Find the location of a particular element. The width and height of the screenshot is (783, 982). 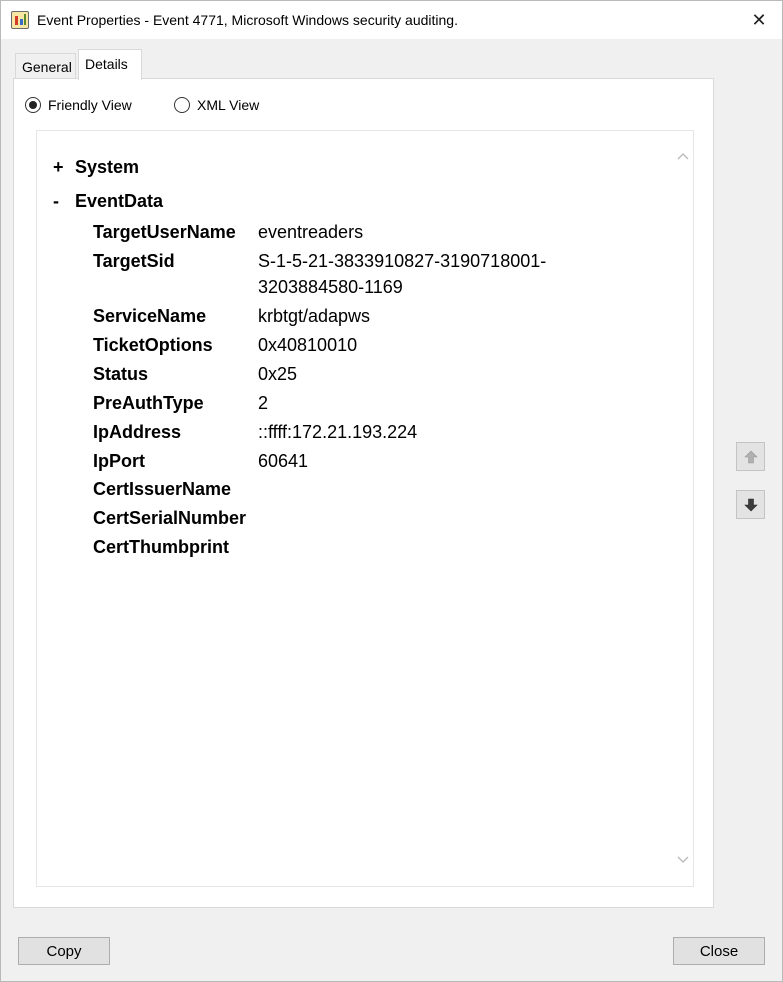

tree-node-system: + System is located at coordinates (96, 167).